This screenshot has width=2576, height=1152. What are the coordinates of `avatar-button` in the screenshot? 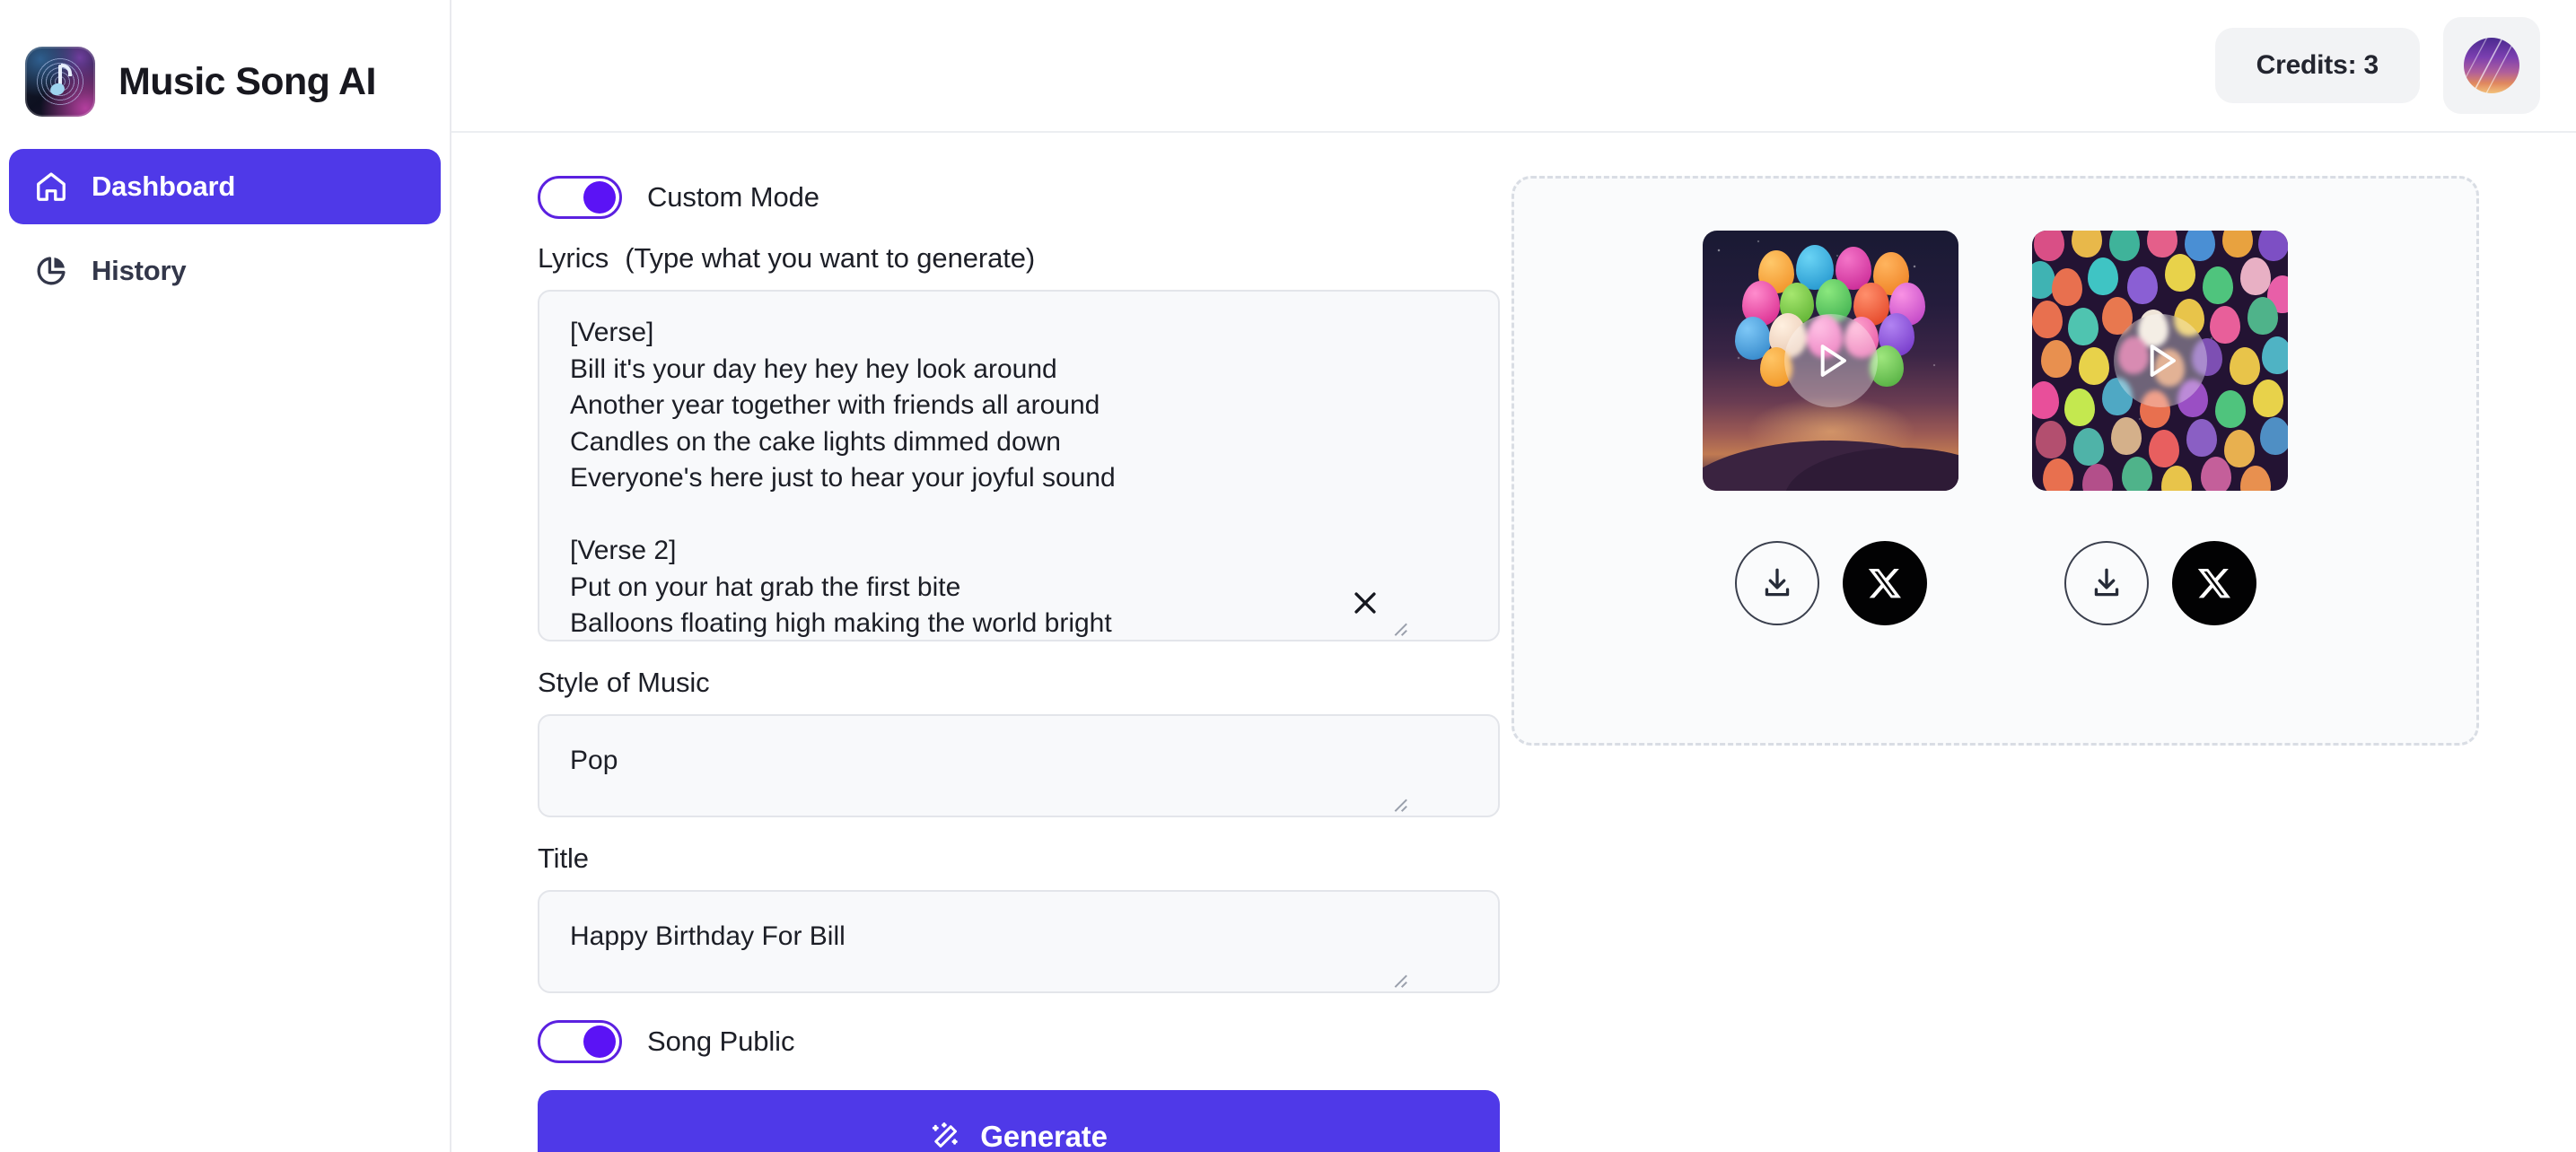 It's located at (2491, 65).